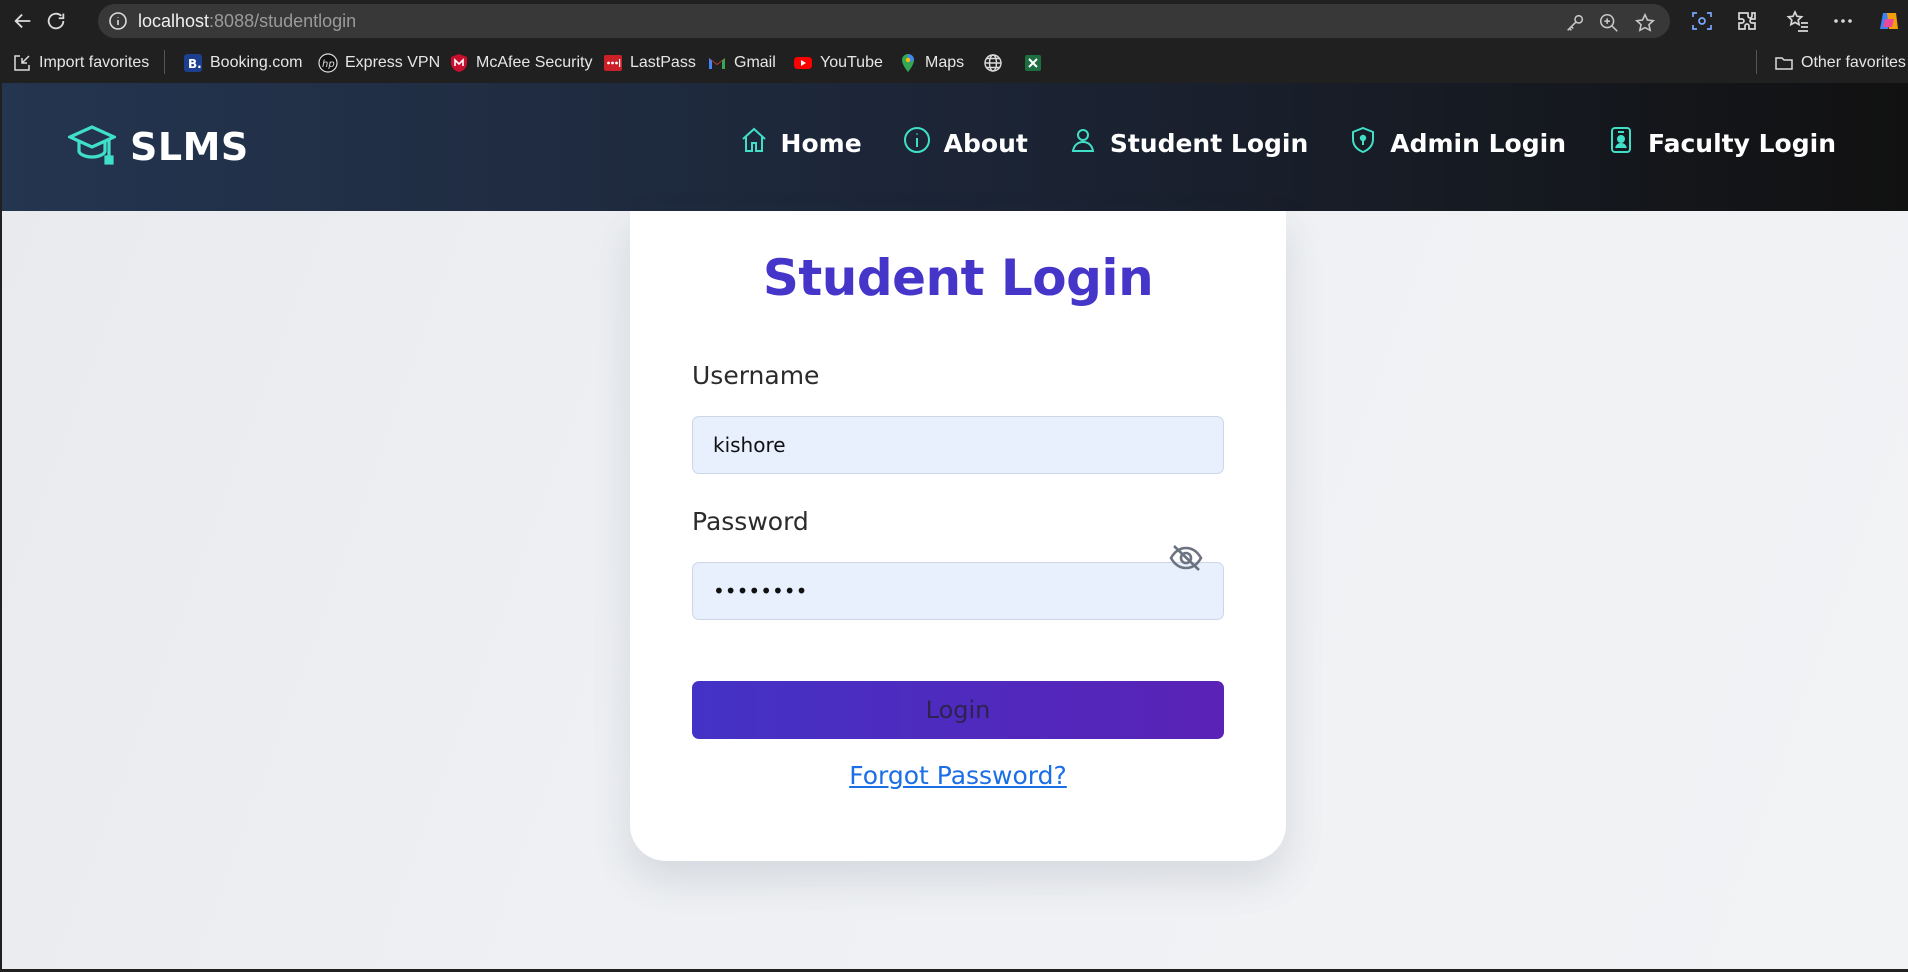 Image resolution: width=1908 pixels, height=972 pixels. I want to click on favorite-label: Express VPN, so click(393, 62).